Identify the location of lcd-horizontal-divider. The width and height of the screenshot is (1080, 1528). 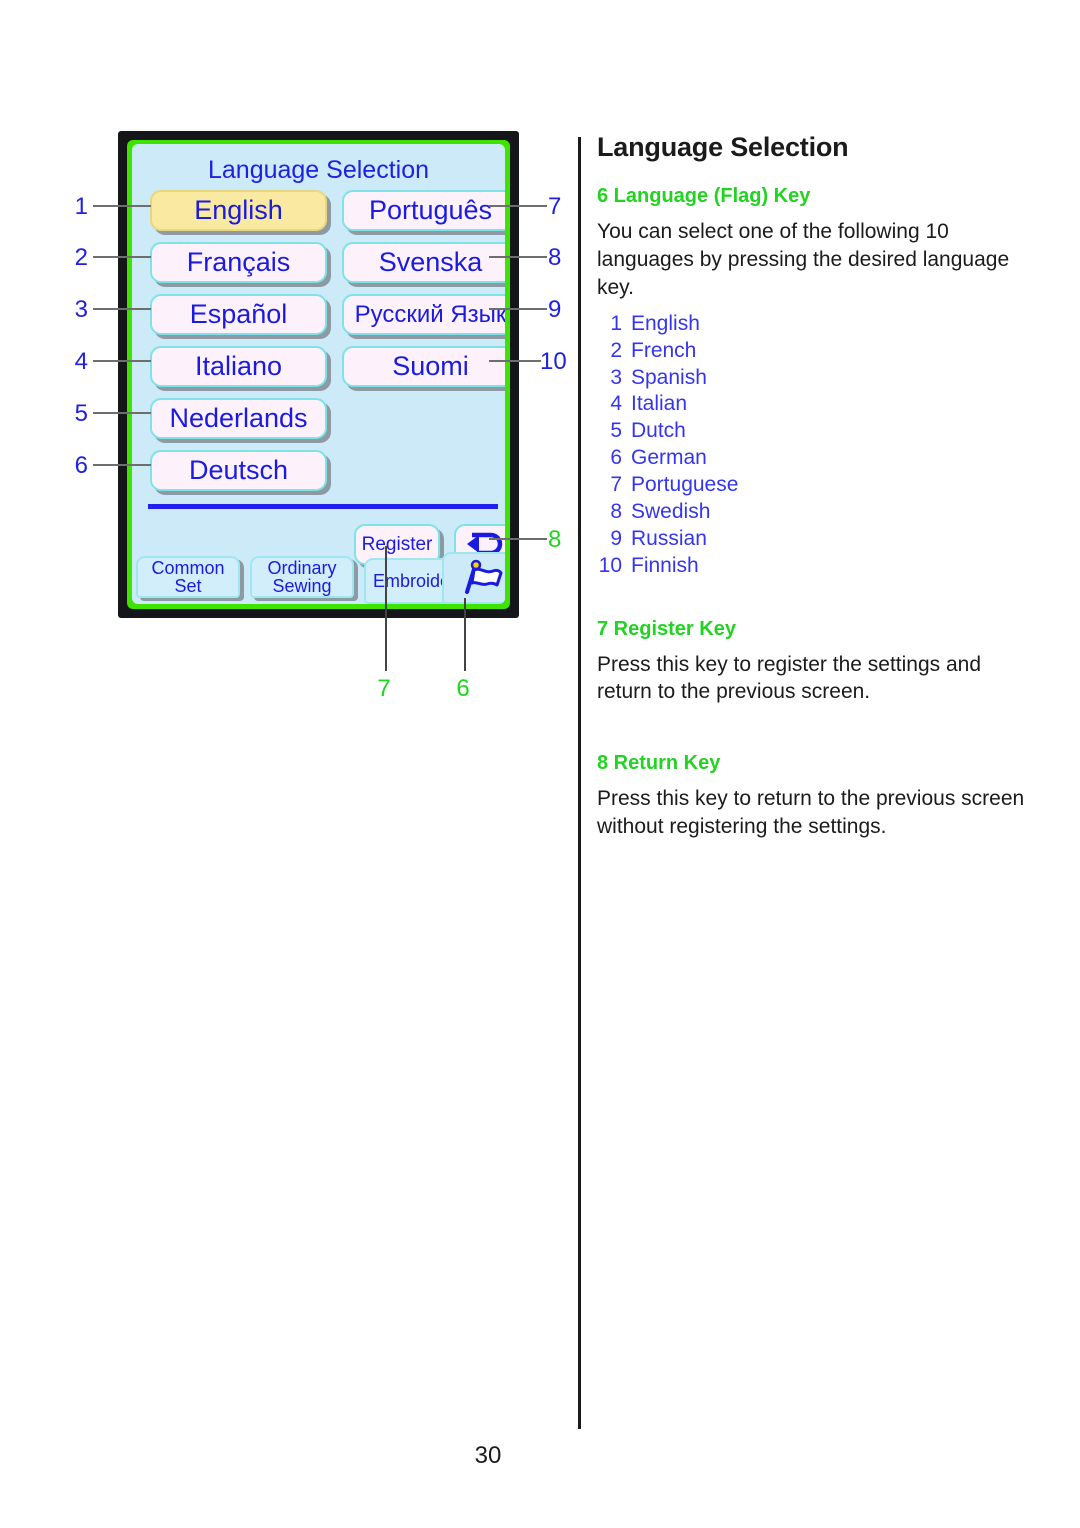
(323, 506).